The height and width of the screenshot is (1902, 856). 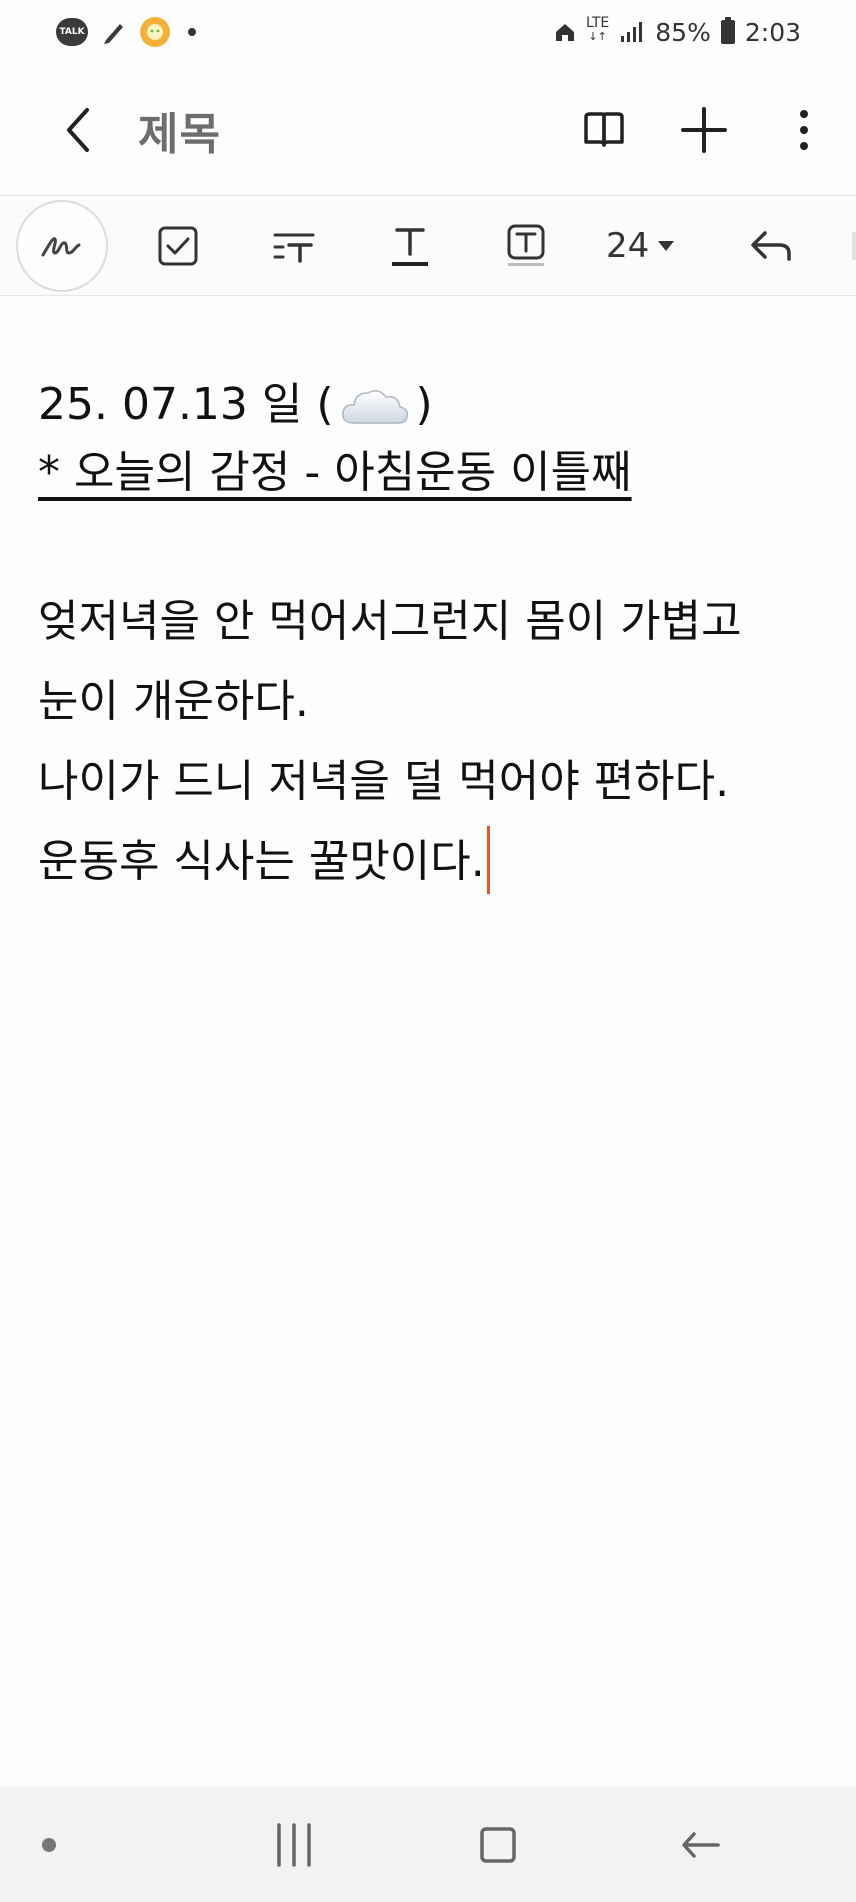 What do you see at coordinates (179, 130) in the screenshot?
I see `note-title: 제목` at bounding box center [179, 130].